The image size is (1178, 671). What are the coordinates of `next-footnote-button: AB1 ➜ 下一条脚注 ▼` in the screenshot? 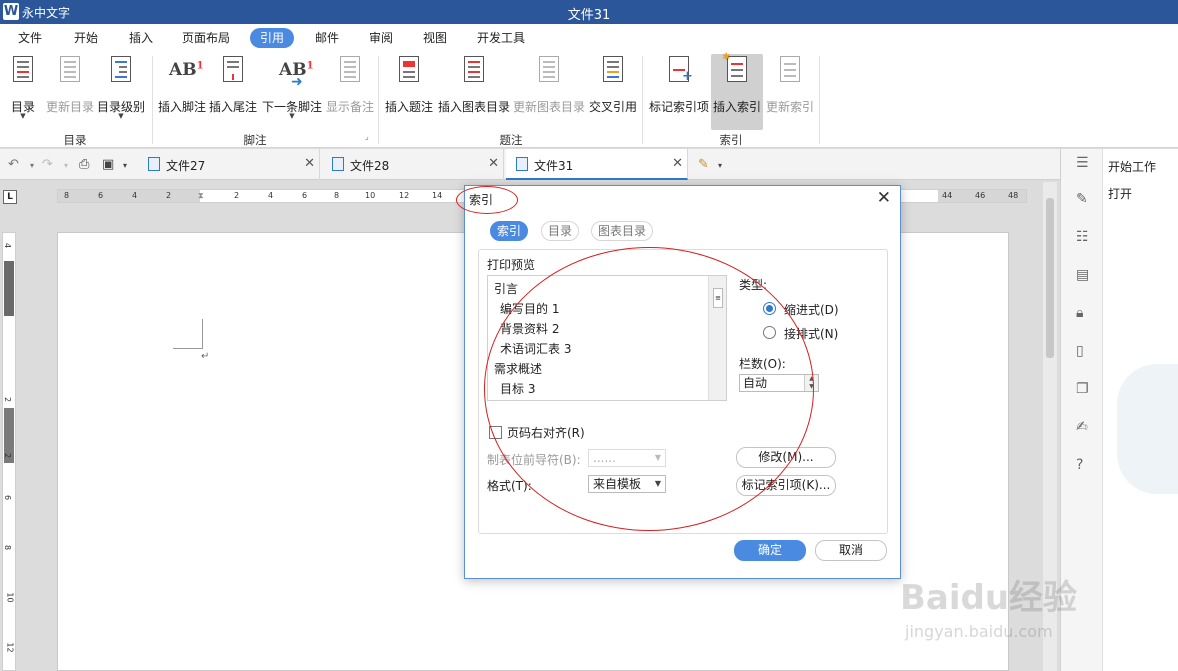 It's located at (292, 92).